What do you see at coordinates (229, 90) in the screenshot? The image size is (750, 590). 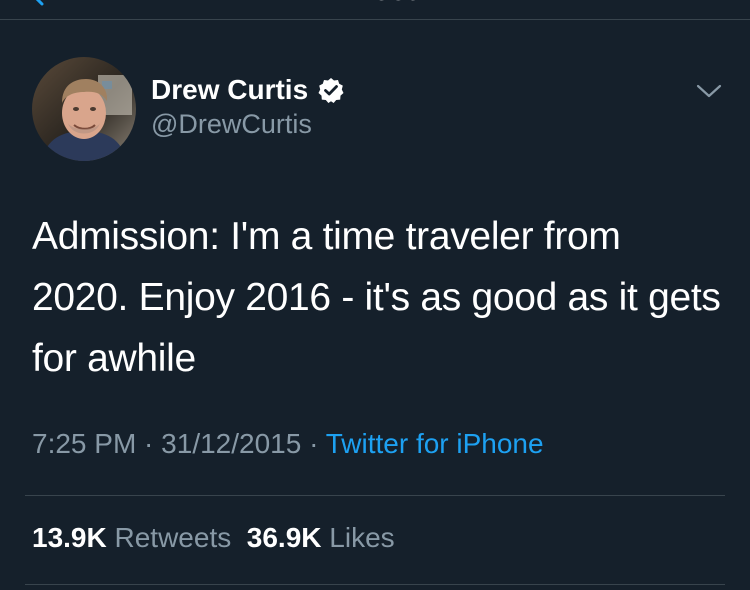 I see `author-name: Drew Curtis` at bounding box center [229, 90].